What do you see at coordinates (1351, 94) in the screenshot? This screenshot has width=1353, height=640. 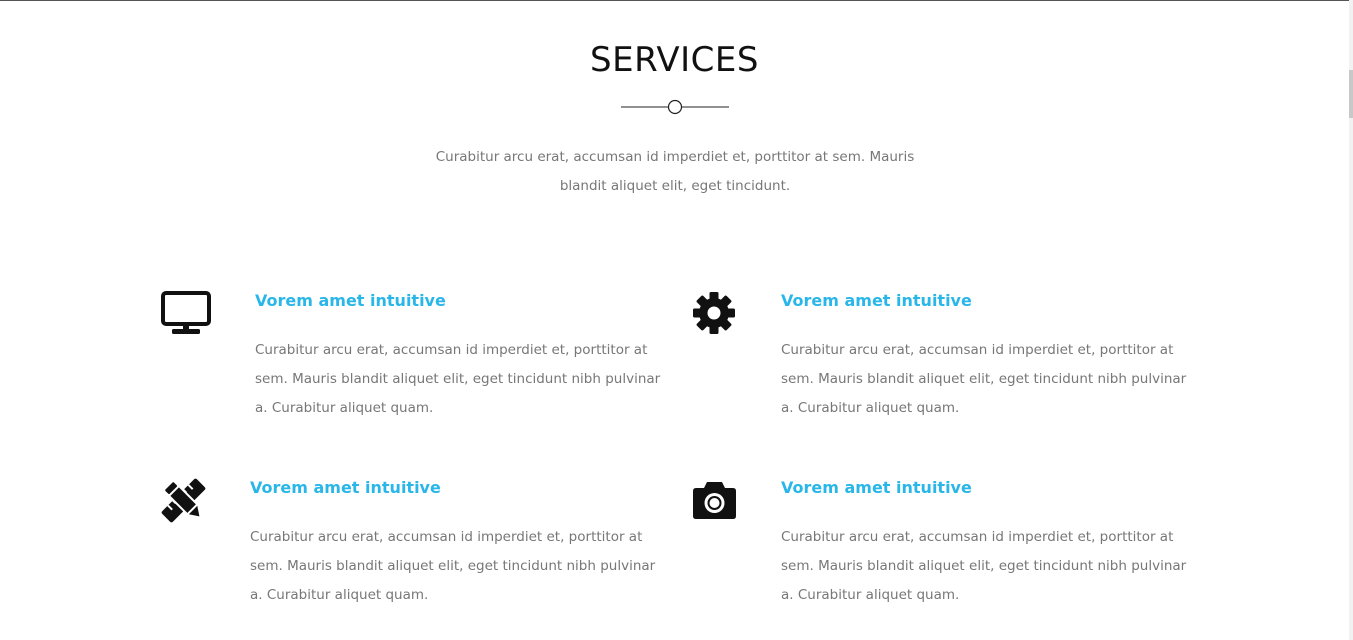 I see `scrollbar-thumb` at bounding box center [1351, 94].